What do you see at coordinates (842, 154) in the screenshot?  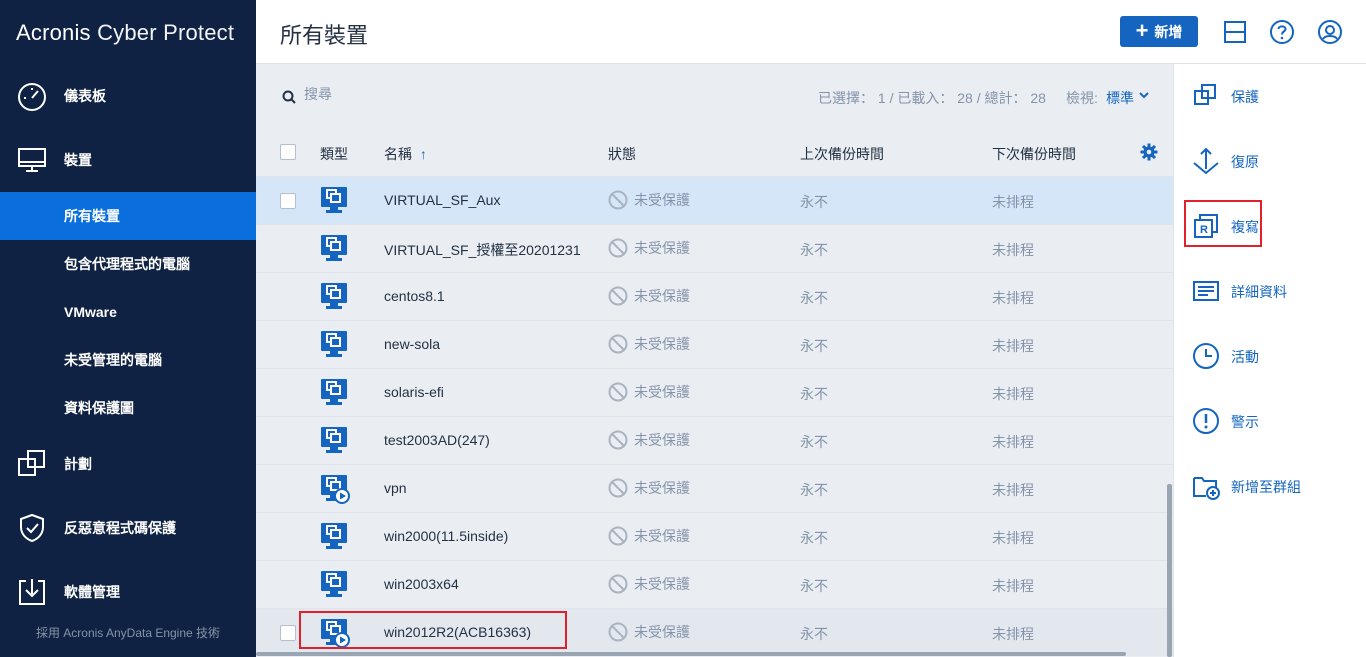 I see `column-header-last-backup: 上次備份時間` at bounding box center [842, 154].